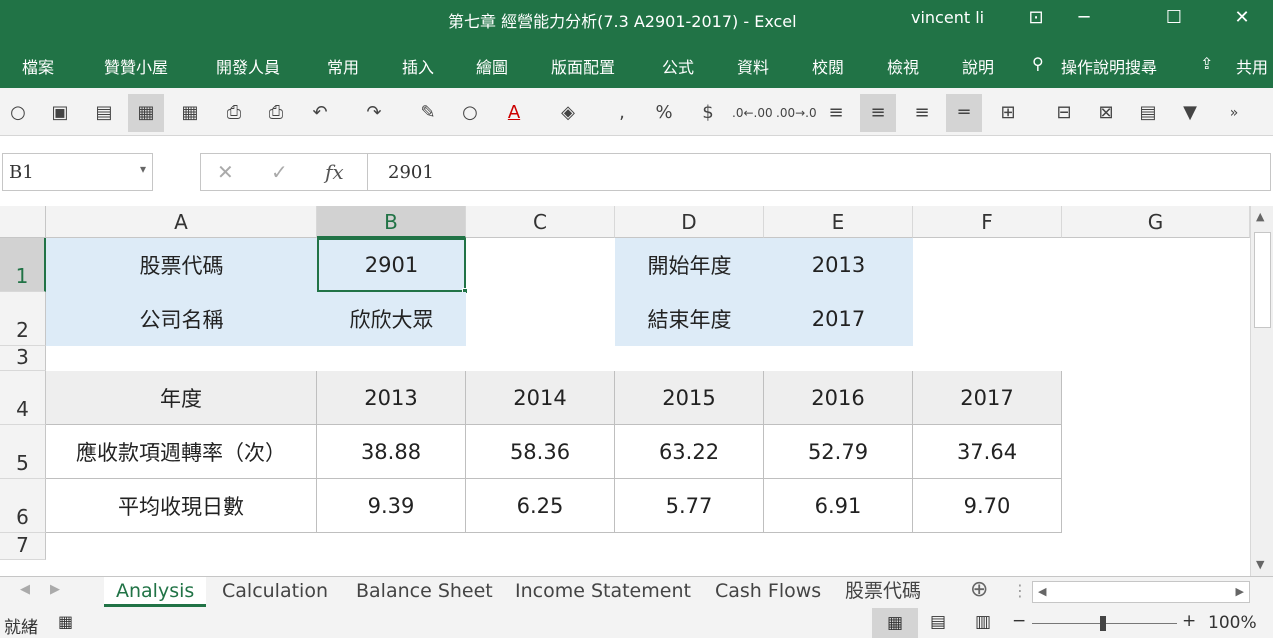 Image resolution: width=1273 pixels, height=638 pixels. I want to click on table-cell: 37.64, so click(987, 452).